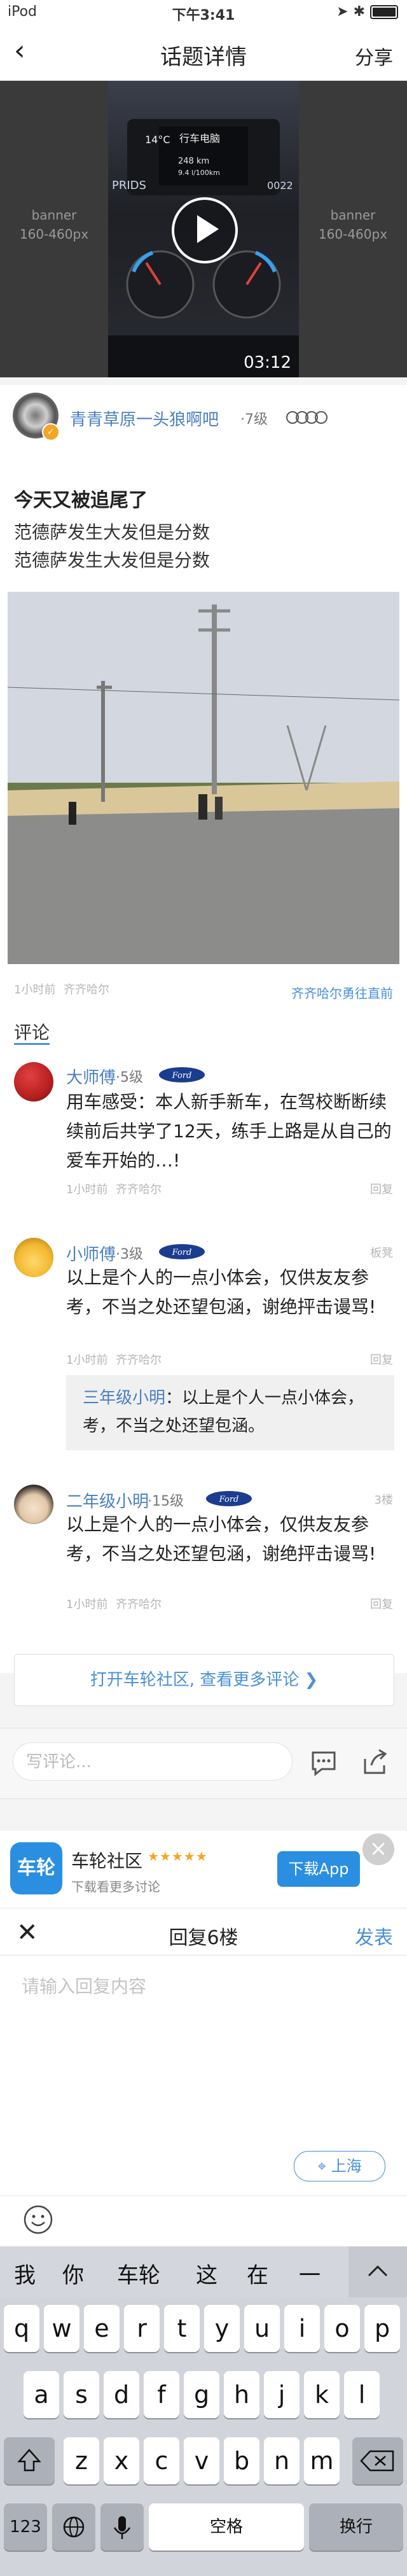  What do you see at coordinates (35, 990) in the screenshot?
I see `post-time: 1小时前` at bounding box center [35, 990].